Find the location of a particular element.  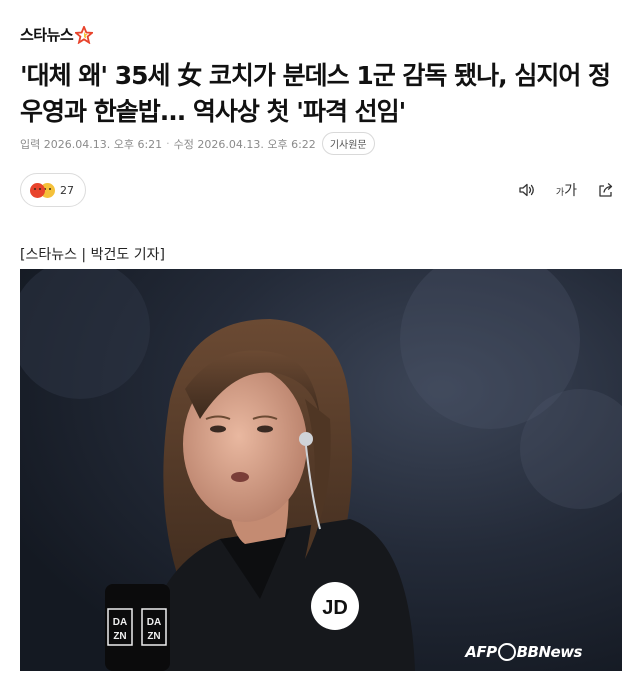

article-tools: 가가 is located at coordinates (566, 190).